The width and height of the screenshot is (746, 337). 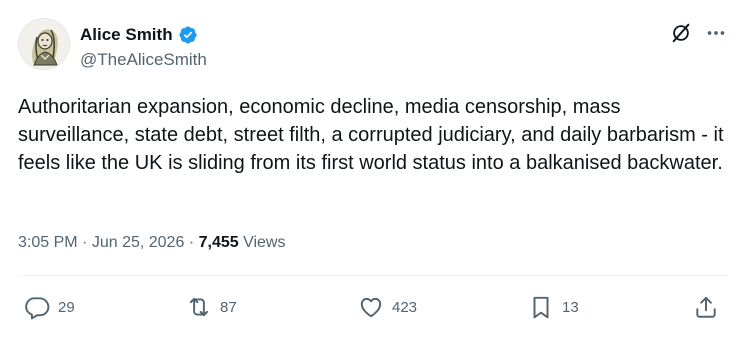 What do you see at coordinates (48, 242) in the screenshot?
I see `tweet-time: 3:05 PM` at bounding box center [48, 242].